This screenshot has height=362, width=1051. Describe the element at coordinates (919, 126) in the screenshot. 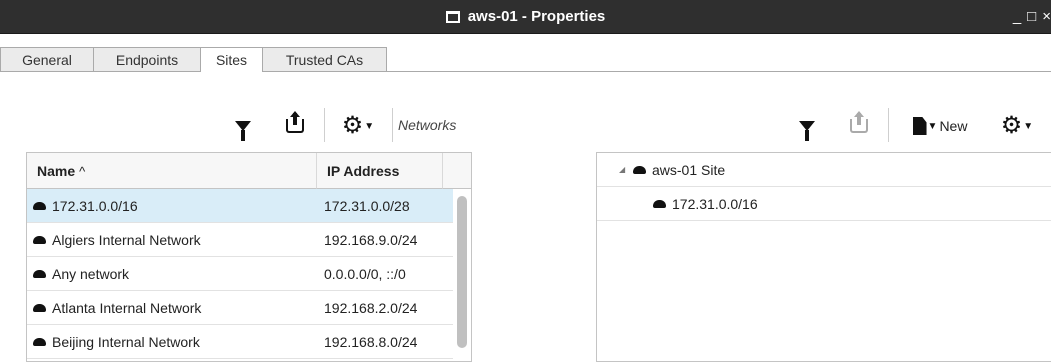

I see `new-document-icon` at that location.